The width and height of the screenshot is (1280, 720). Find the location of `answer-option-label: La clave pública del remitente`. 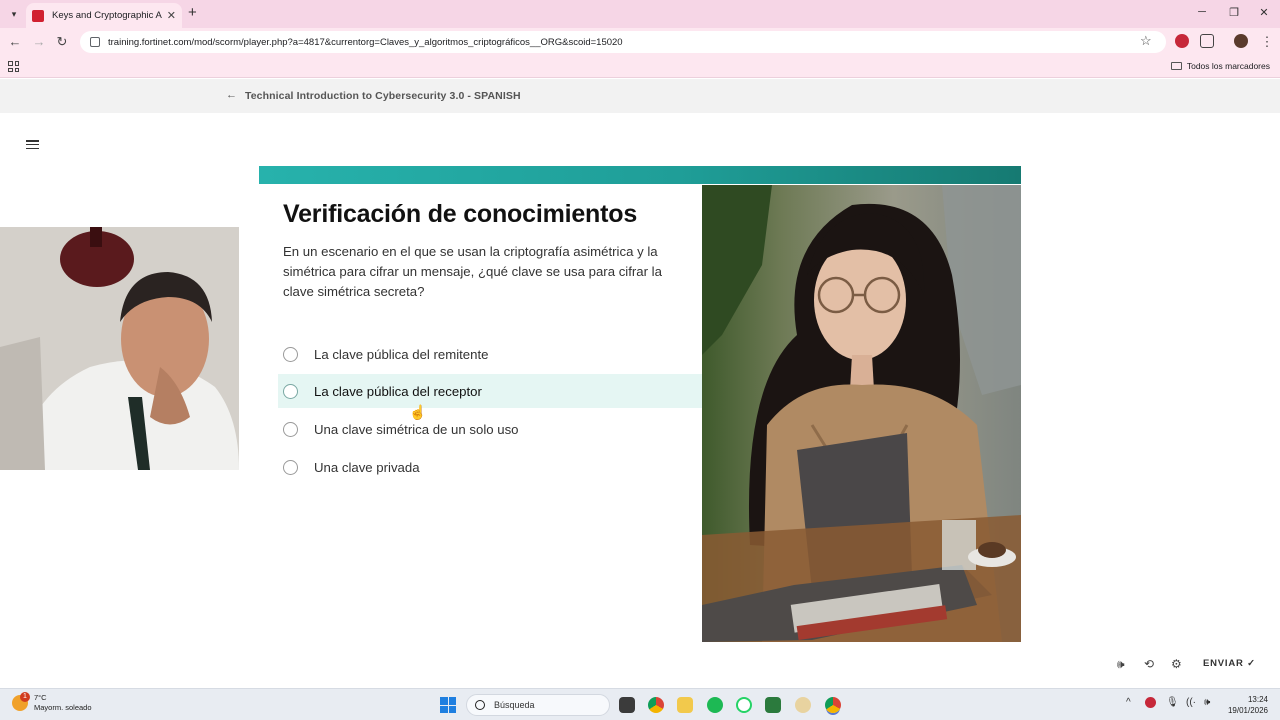

answer-option-label: La clave pública del remitente is located at coordinates (401, 354).